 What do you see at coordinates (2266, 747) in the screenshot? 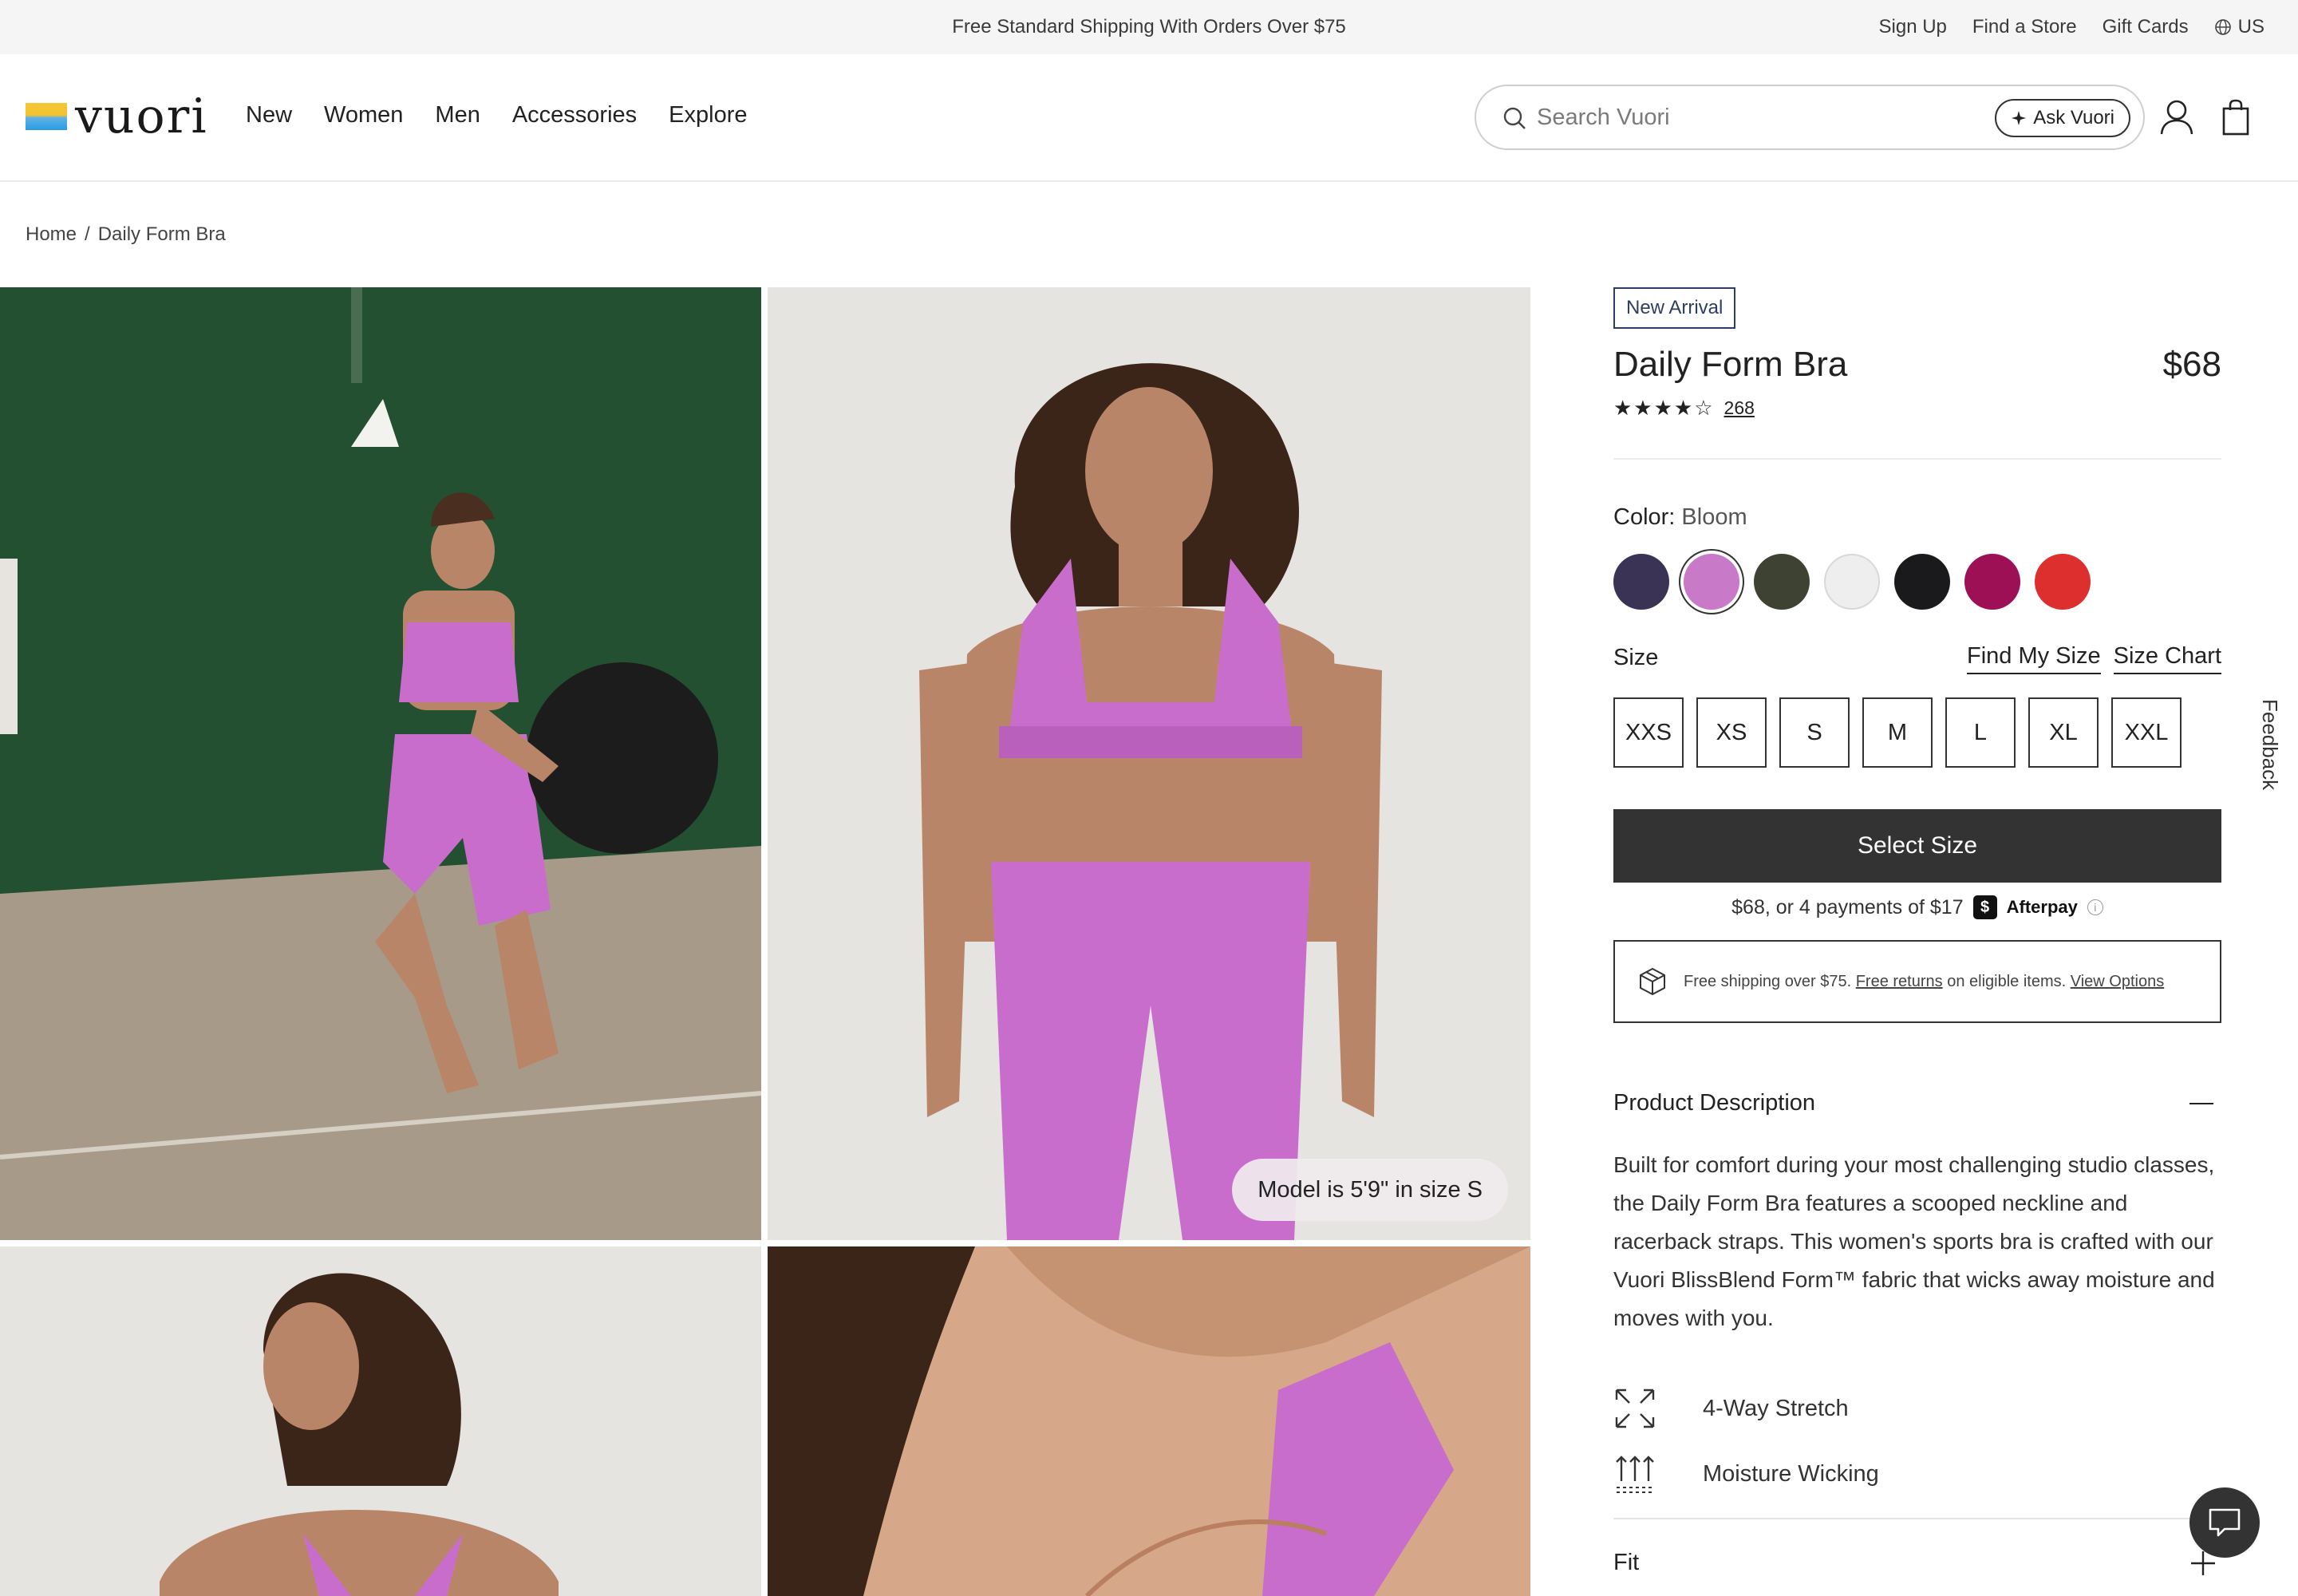
I see `feedback-tab: Feedback` at bounding box center [2266, 747].